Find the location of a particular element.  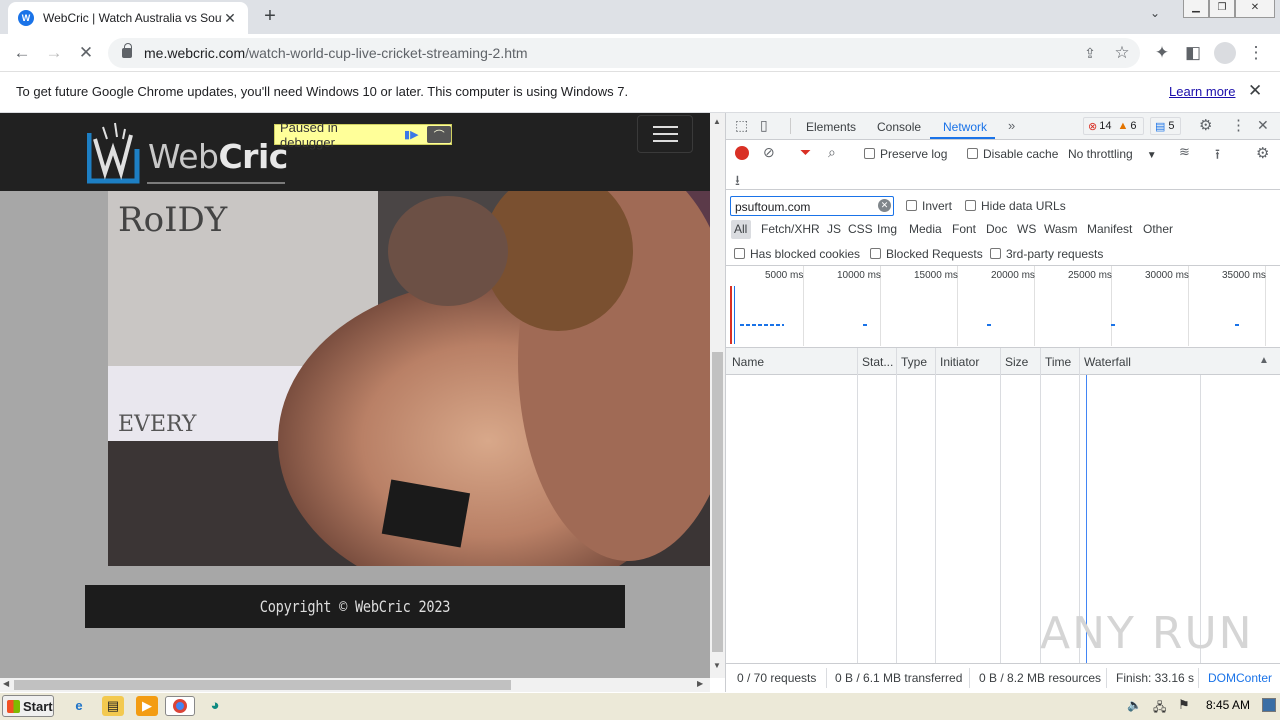

scroll-right-arrow-icon: ▶ is located at coordinates (700, 683).